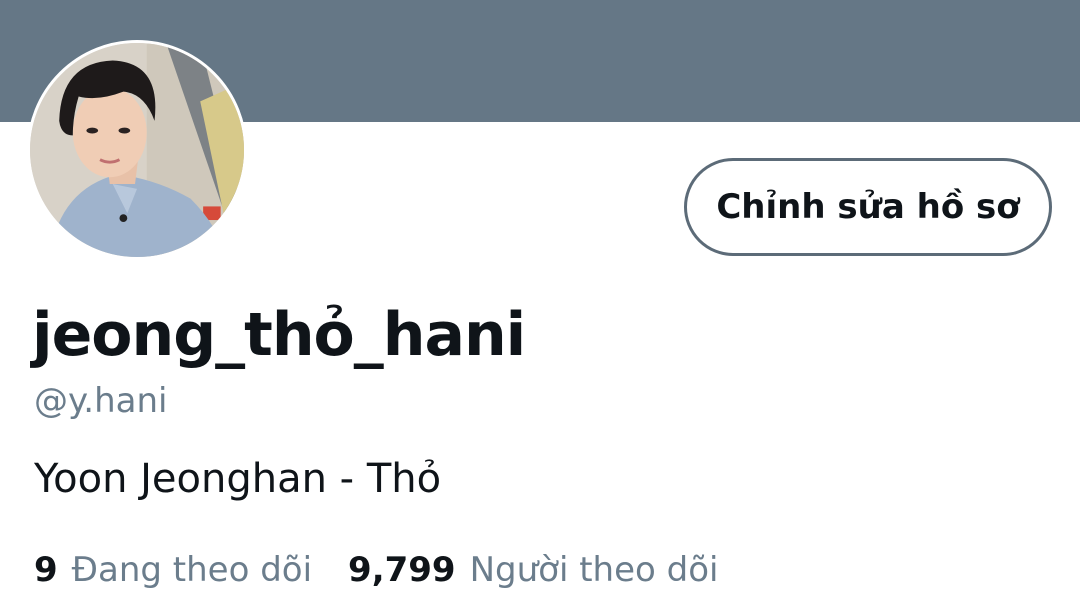  What do you see at coordinates (868, 207) in the screenshot?
I see `edit-profile-button: Chỉnh sửa hồ sơ` at bounding box center [868, 207].